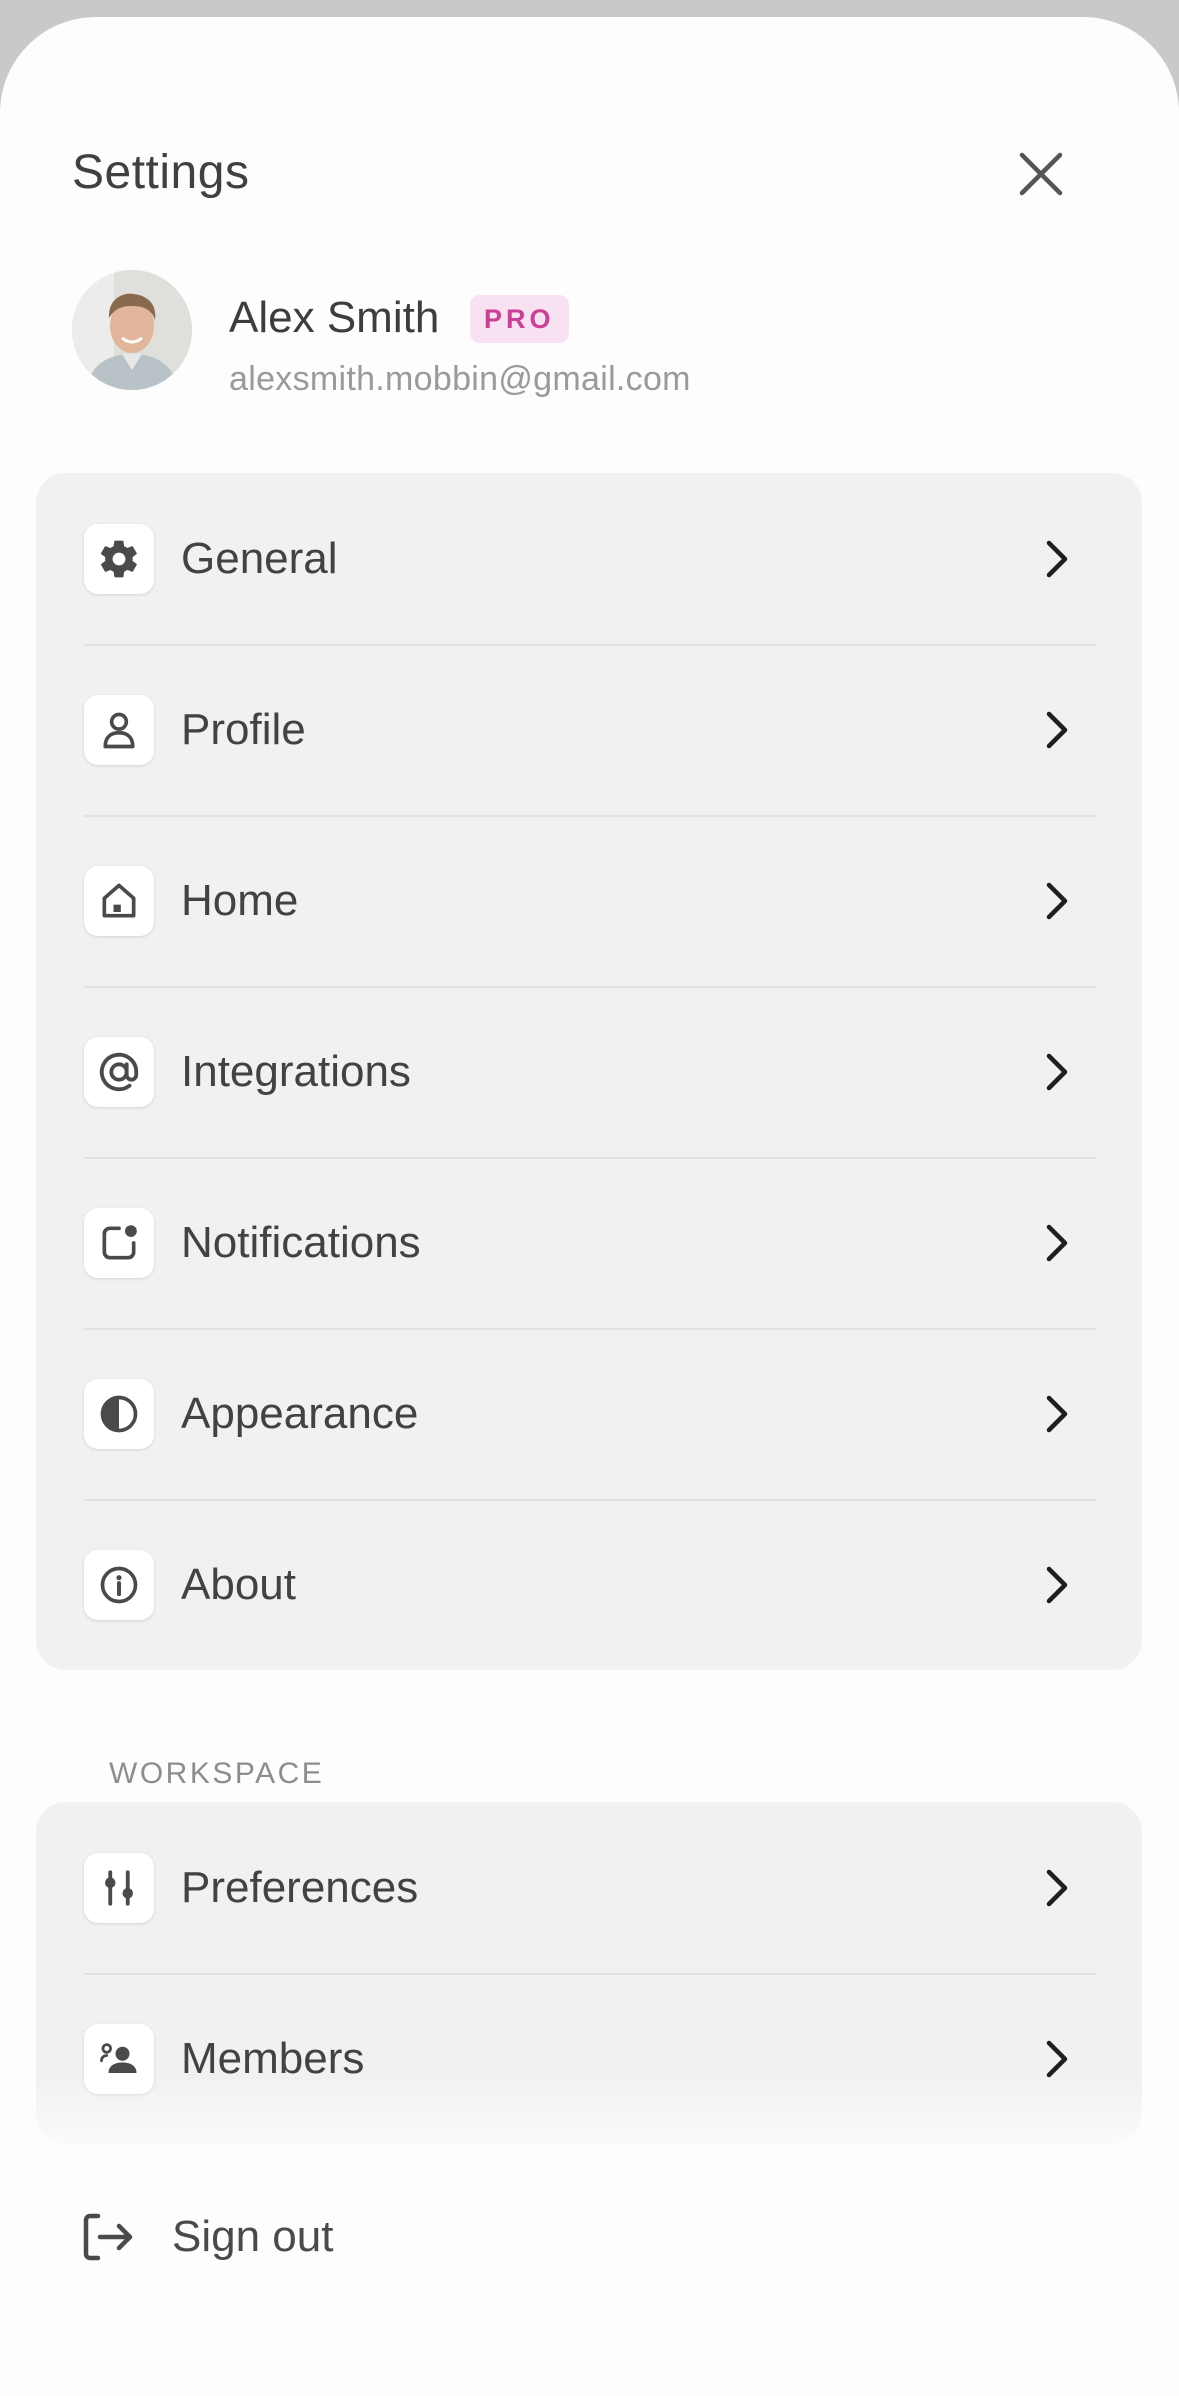 This screenshot has width=1179, height=2396. I want to click on menu-item-home: Home, so click(589, 900).